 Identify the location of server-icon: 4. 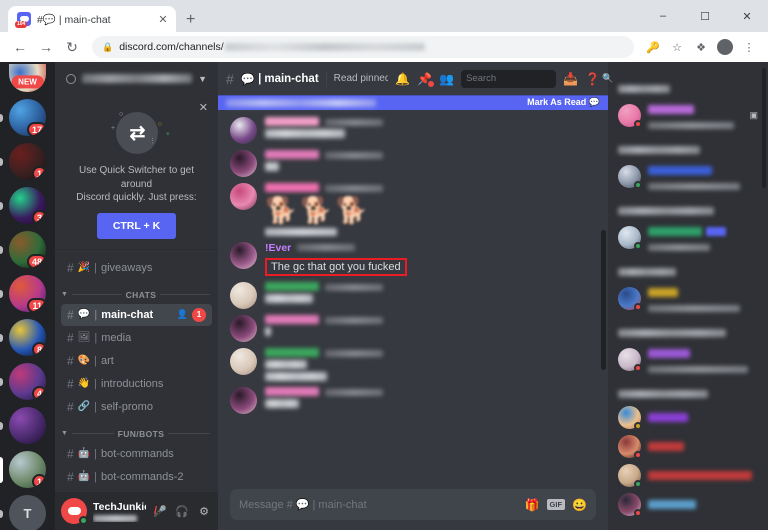
(27, 381).